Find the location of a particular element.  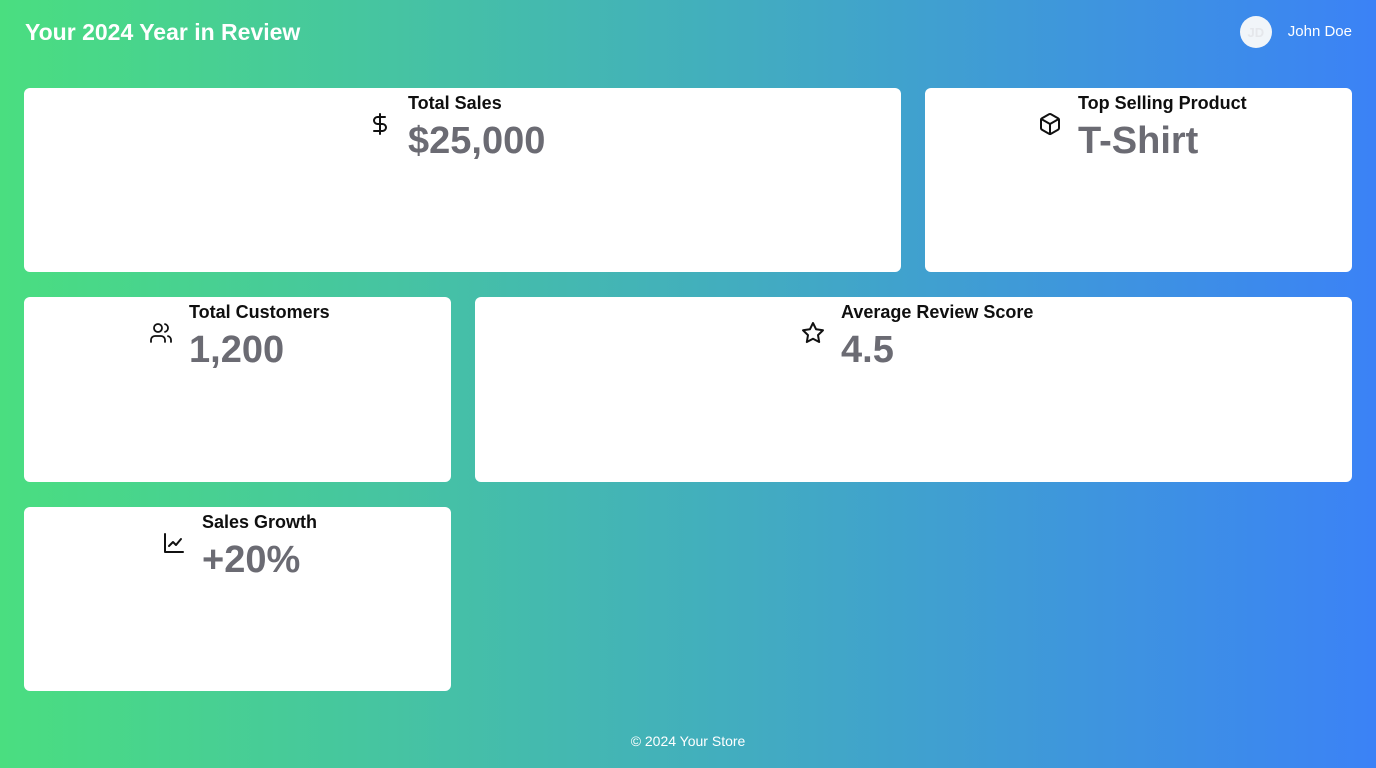

package-icon is located at coordinates (1050, 124).